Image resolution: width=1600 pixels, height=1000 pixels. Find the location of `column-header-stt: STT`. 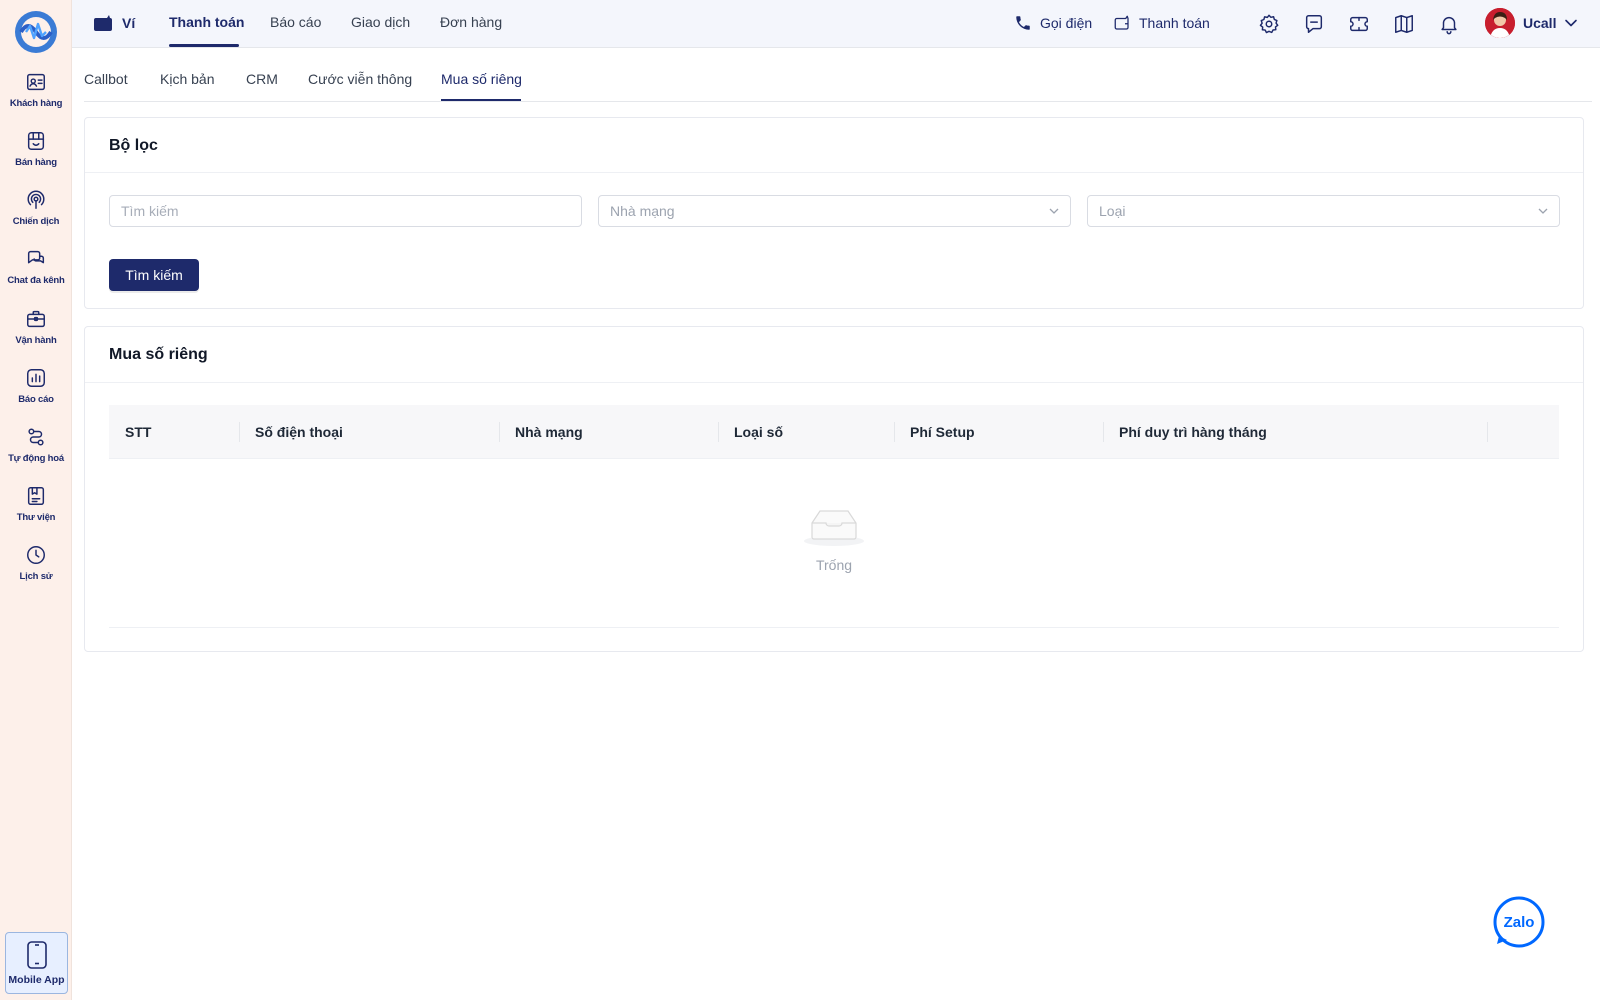

column-header-stt: STT is located at coordinates (138, 432).